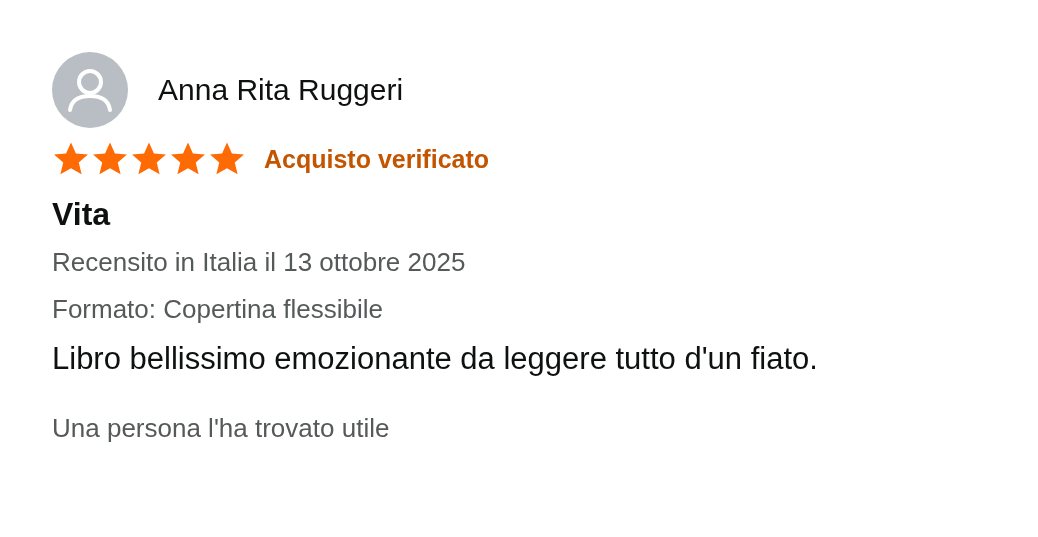 The height and width of the screenshot is (537, 1038). Describe the element at coordinates (259, 262) in the screenshot. I see `review-meta: Recensito in Italia il 13 ottobre 2025` at that location.